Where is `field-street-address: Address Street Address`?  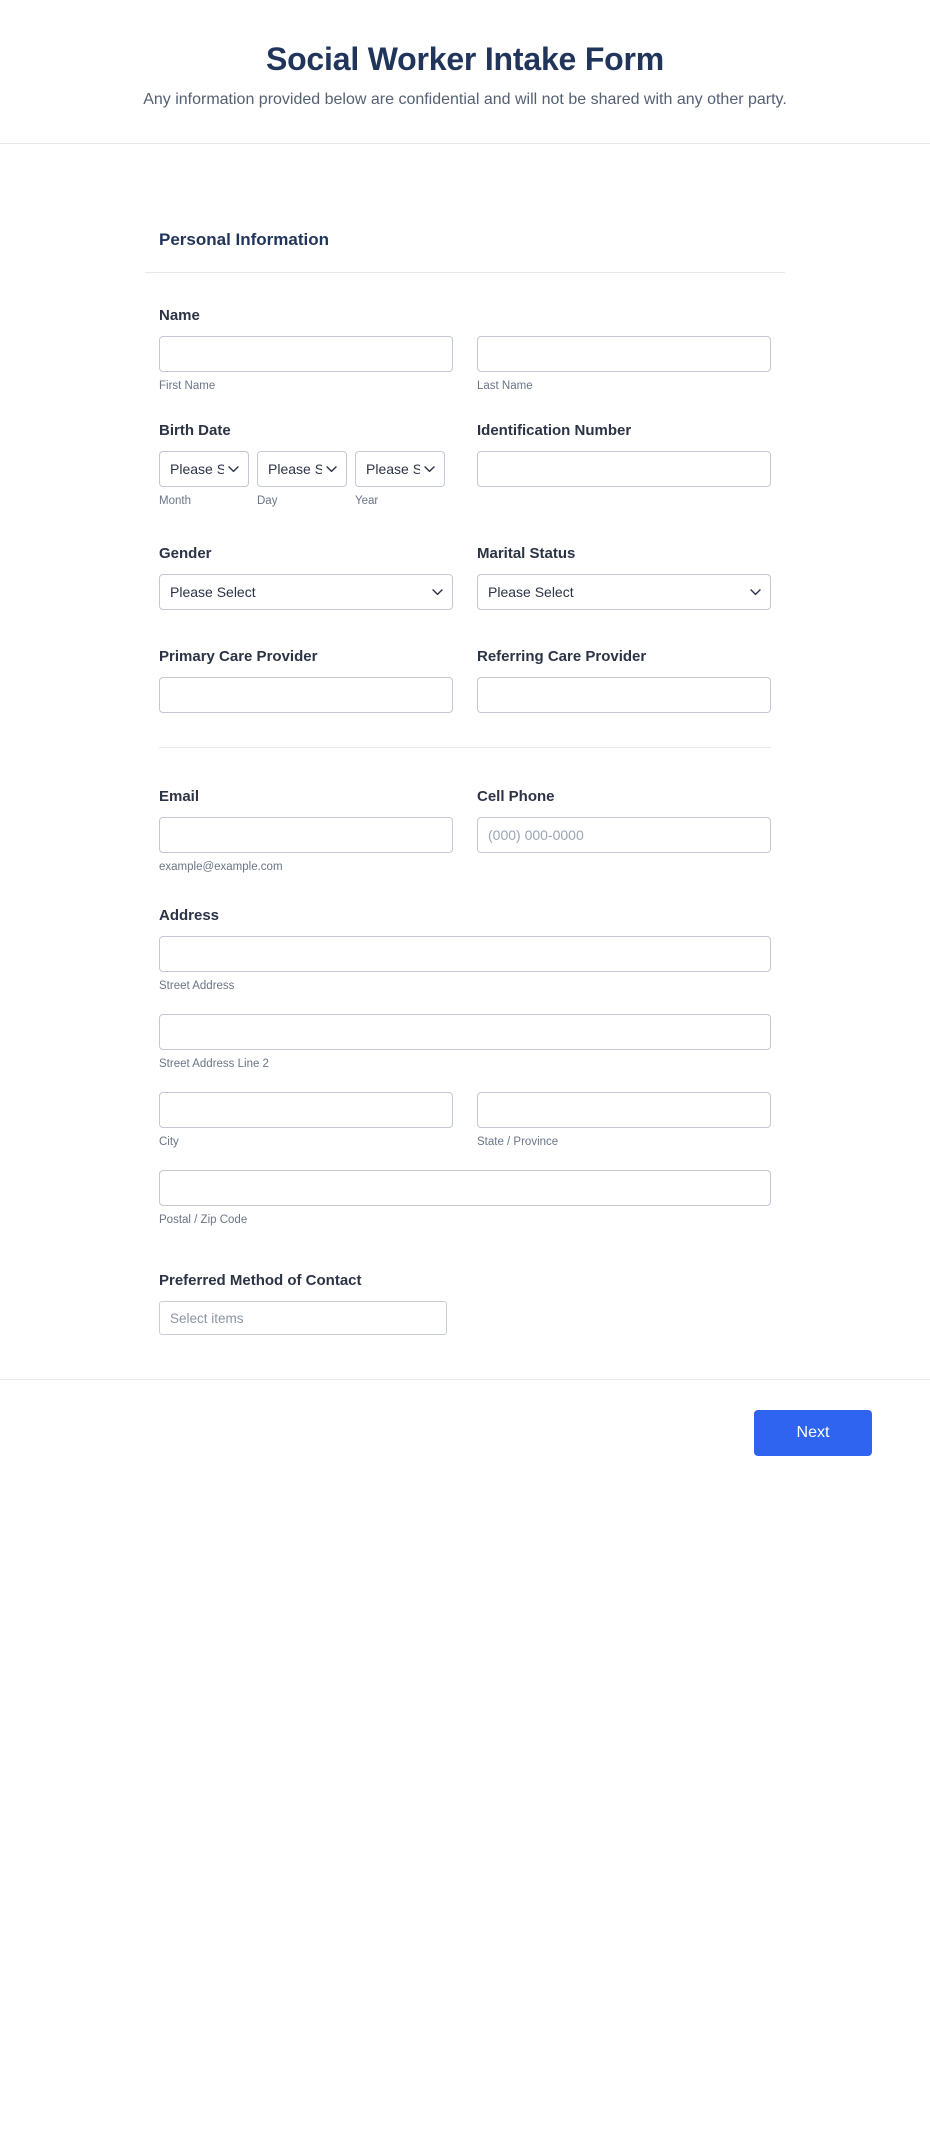
field-street-address: Address Street Address is located at coordinates (465, 949).